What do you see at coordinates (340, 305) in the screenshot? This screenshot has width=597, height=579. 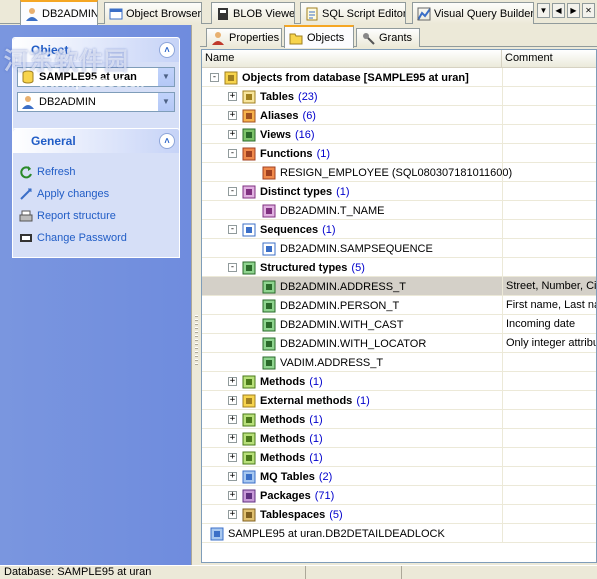 I see `tree-row-label: DB2ADMIN.PERSON_T` at bounding box center [340, 305].